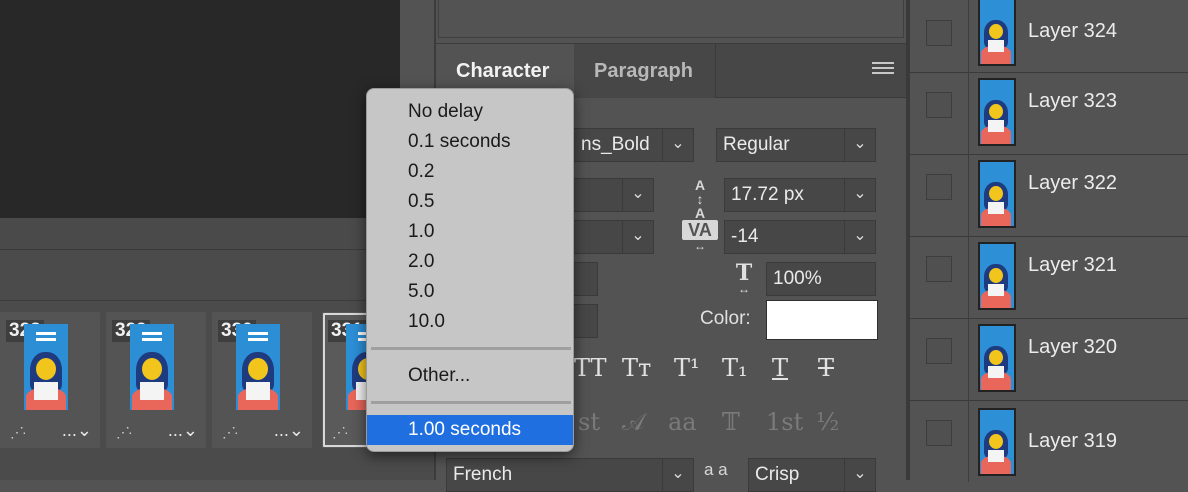 Image resolution: width=1188 pixels, height=492 pixels. What do you see at coordinates (470, 202) in the screenshot?
I see `menu-item-0-5: 0.5` at bounding box center [470, 202].